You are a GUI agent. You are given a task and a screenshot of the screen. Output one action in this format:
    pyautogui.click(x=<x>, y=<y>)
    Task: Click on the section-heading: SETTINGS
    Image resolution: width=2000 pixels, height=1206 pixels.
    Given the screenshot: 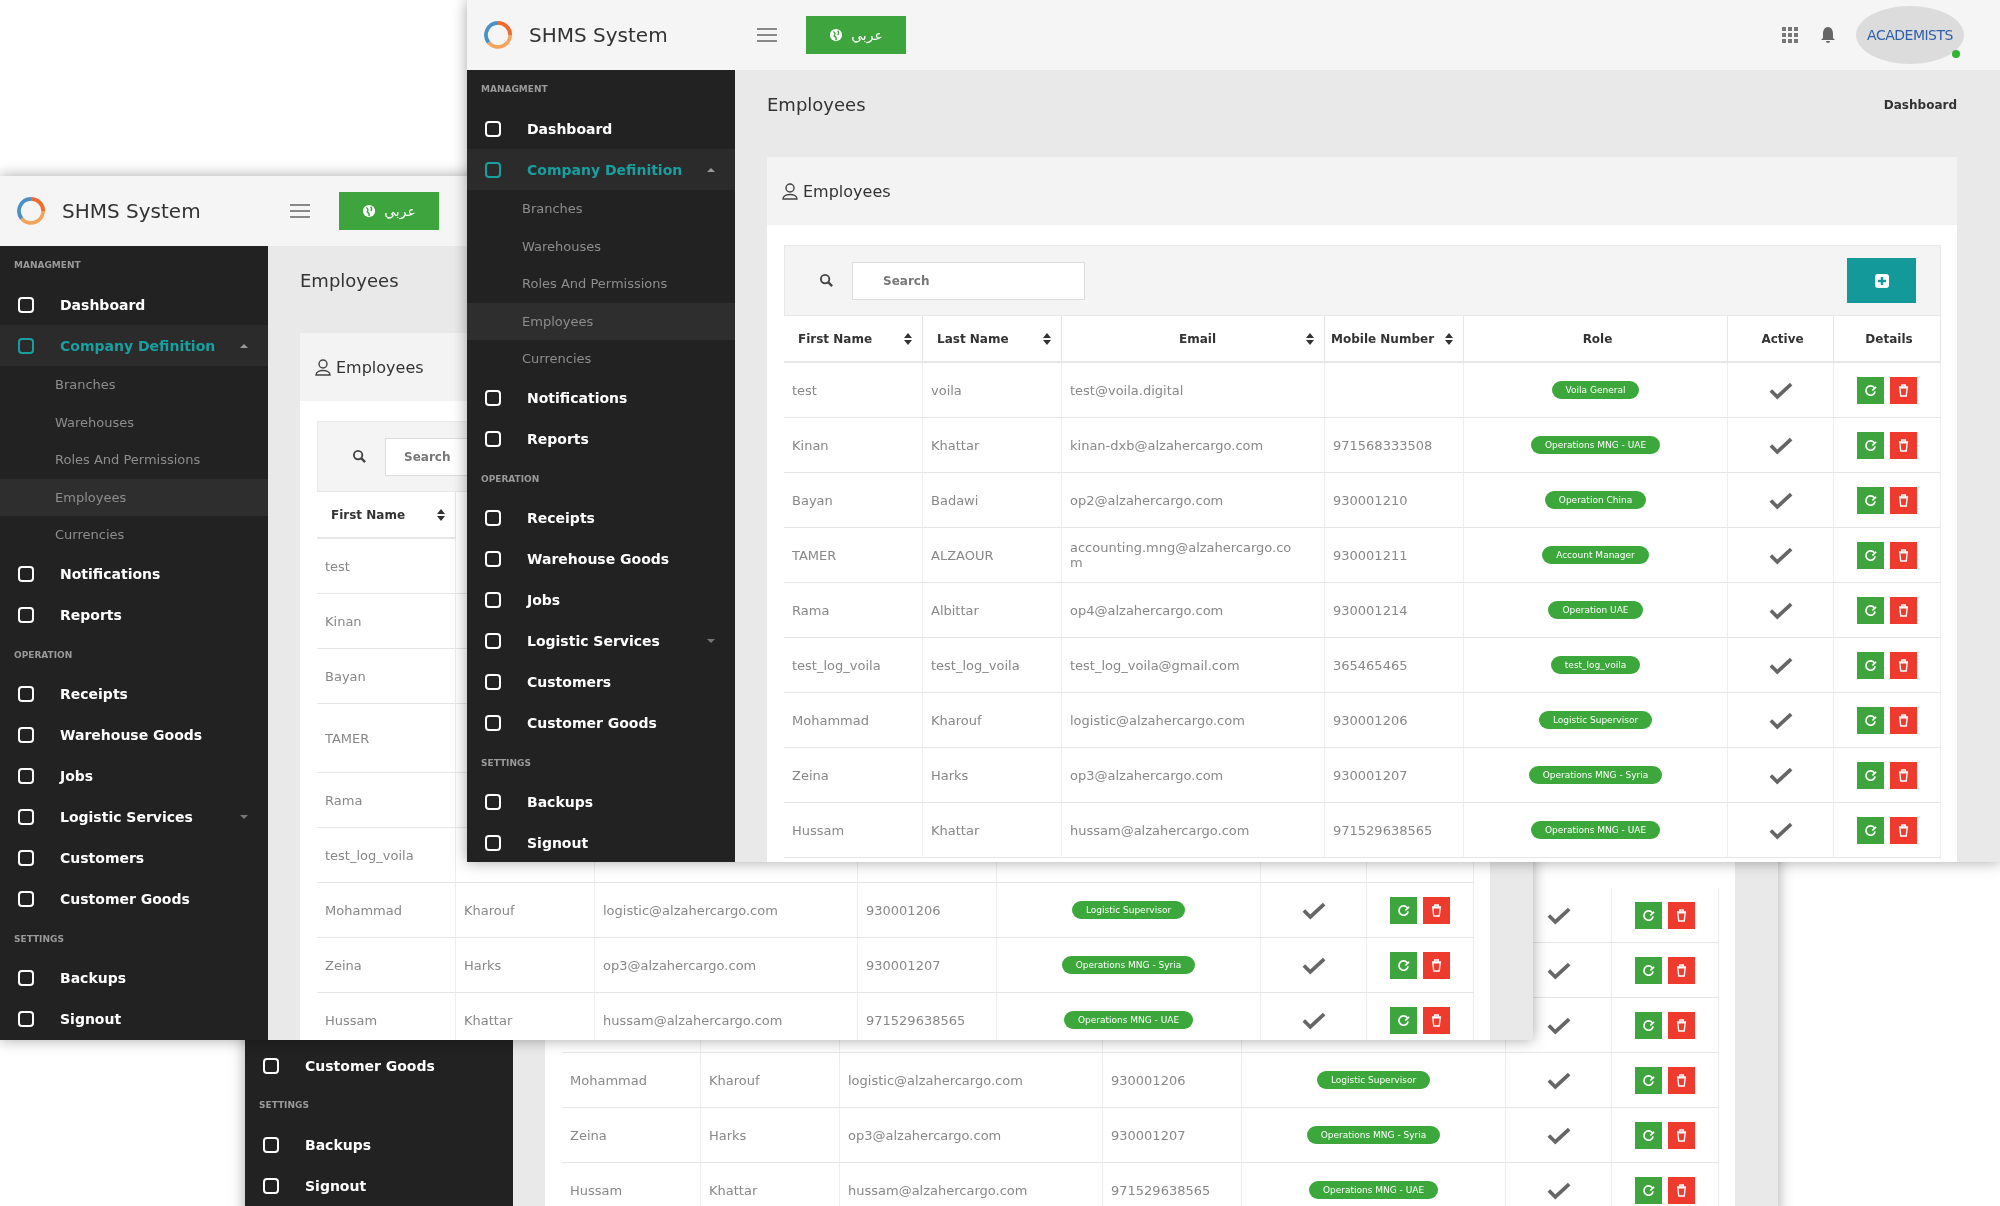 What is the action you would take?
    pyautogui.click(x=284, y=1105)
    